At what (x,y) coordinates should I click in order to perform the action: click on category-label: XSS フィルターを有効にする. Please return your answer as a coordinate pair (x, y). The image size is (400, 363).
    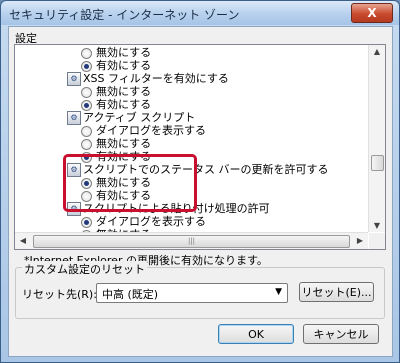
    Looking at the image, I should click on (156, 78).